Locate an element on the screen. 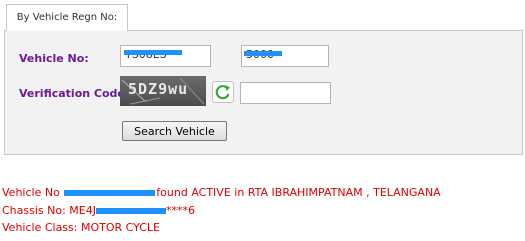 The width and height of the screenshot is (525, 241). refresh-captcha-button is located at coordinates (223, 92).